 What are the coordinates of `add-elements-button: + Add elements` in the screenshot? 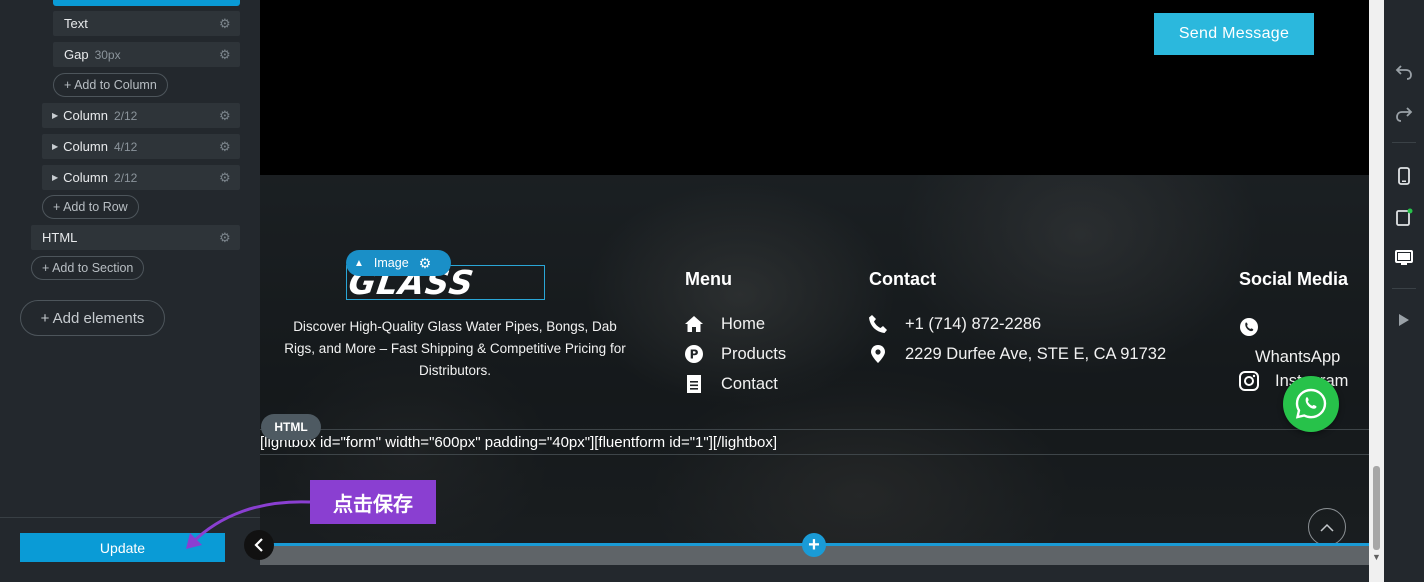 It's located at (92, 318).